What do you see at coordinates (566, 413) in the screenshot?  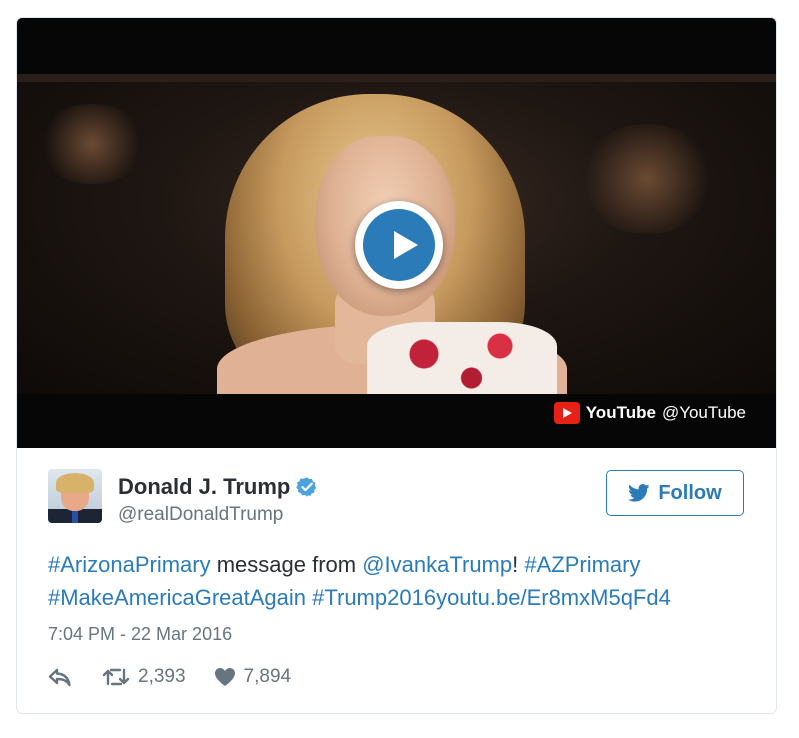 I see `youtube-logo-icon` at bounding box center [566, 413].